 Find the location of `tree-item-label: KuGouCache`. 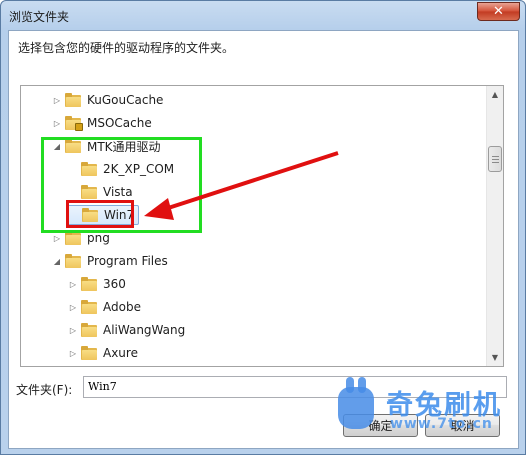

tree-item-label: KuGouCache is located at coordinates (125, 100).